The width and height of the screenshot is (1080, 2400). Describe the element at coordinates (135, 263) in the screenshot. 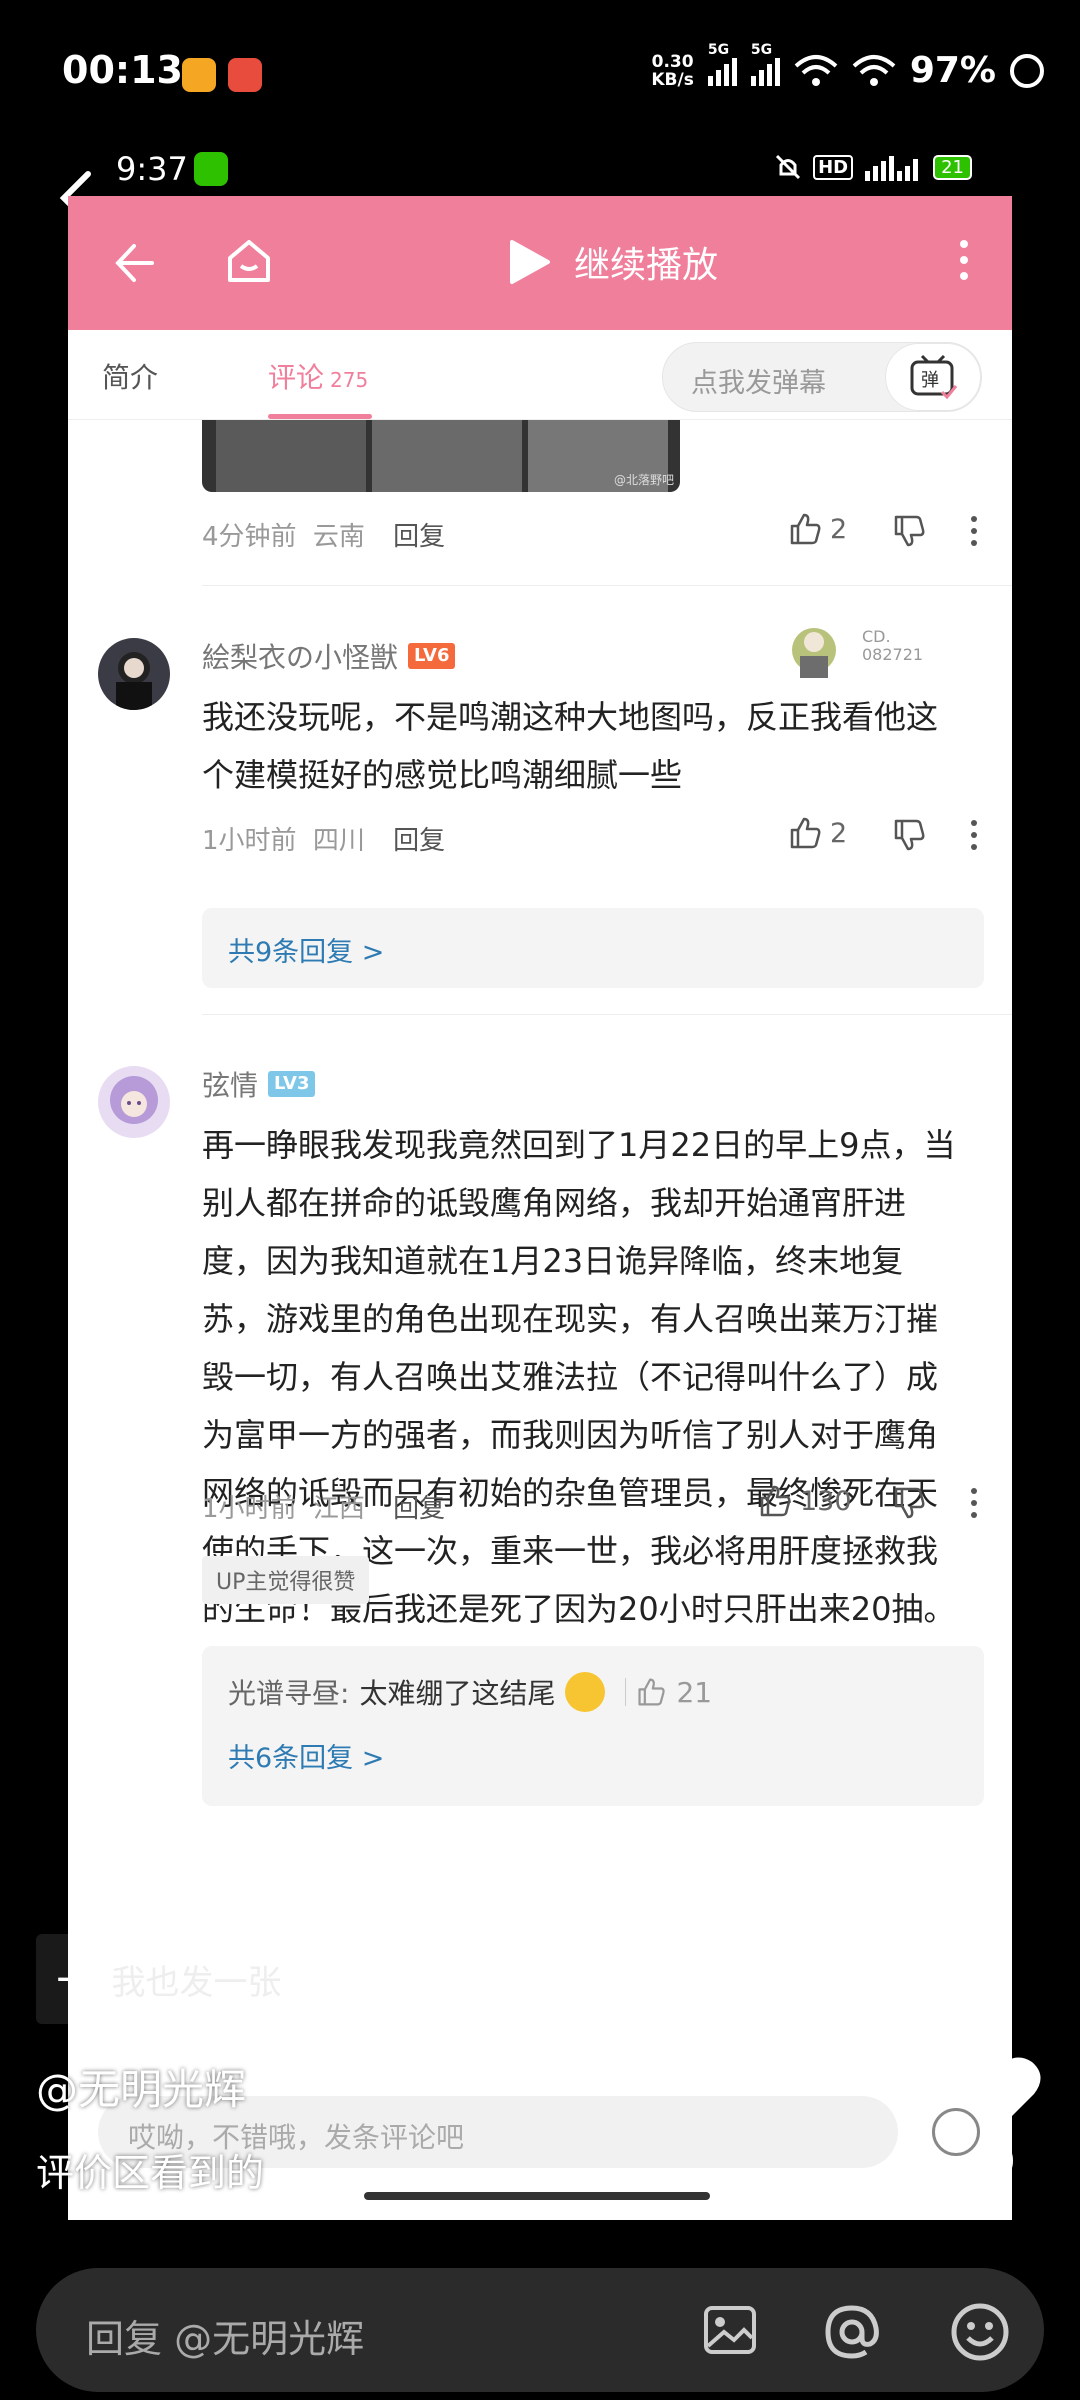

I see `back-arrow-icon` at that location.